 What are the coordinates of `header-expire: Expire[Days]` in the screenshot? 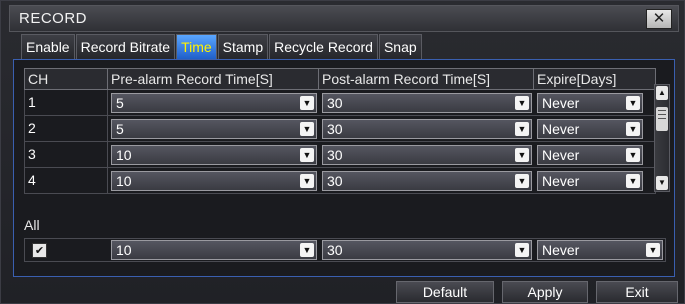 It's located at (577, 79).